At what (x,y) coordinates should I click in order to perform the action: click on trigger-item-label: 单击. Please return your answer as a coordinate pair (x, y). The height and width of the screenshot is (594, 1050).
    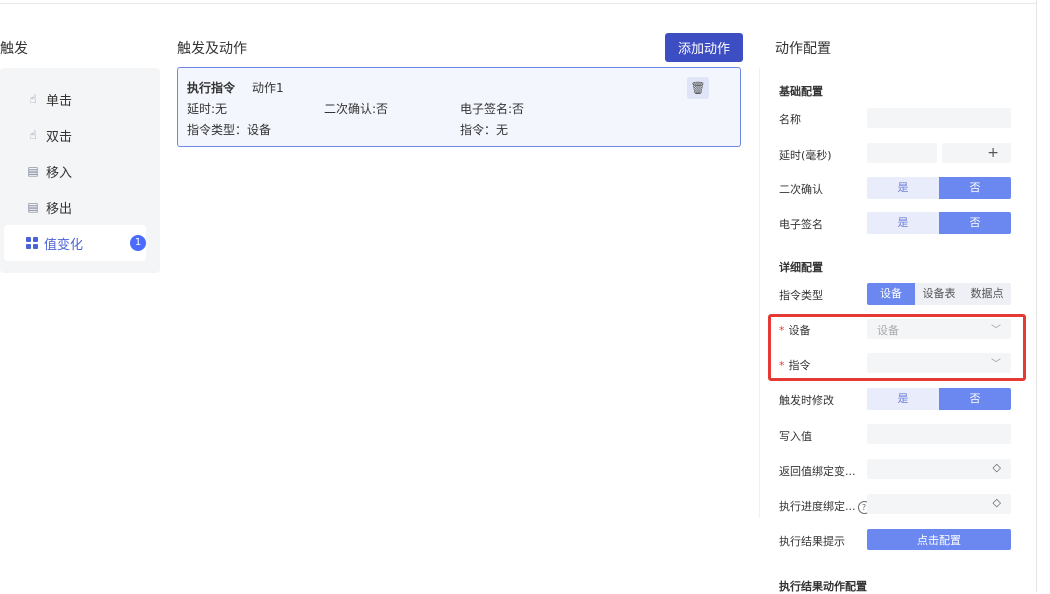
    Looking at the image, I should click on (59, 101).